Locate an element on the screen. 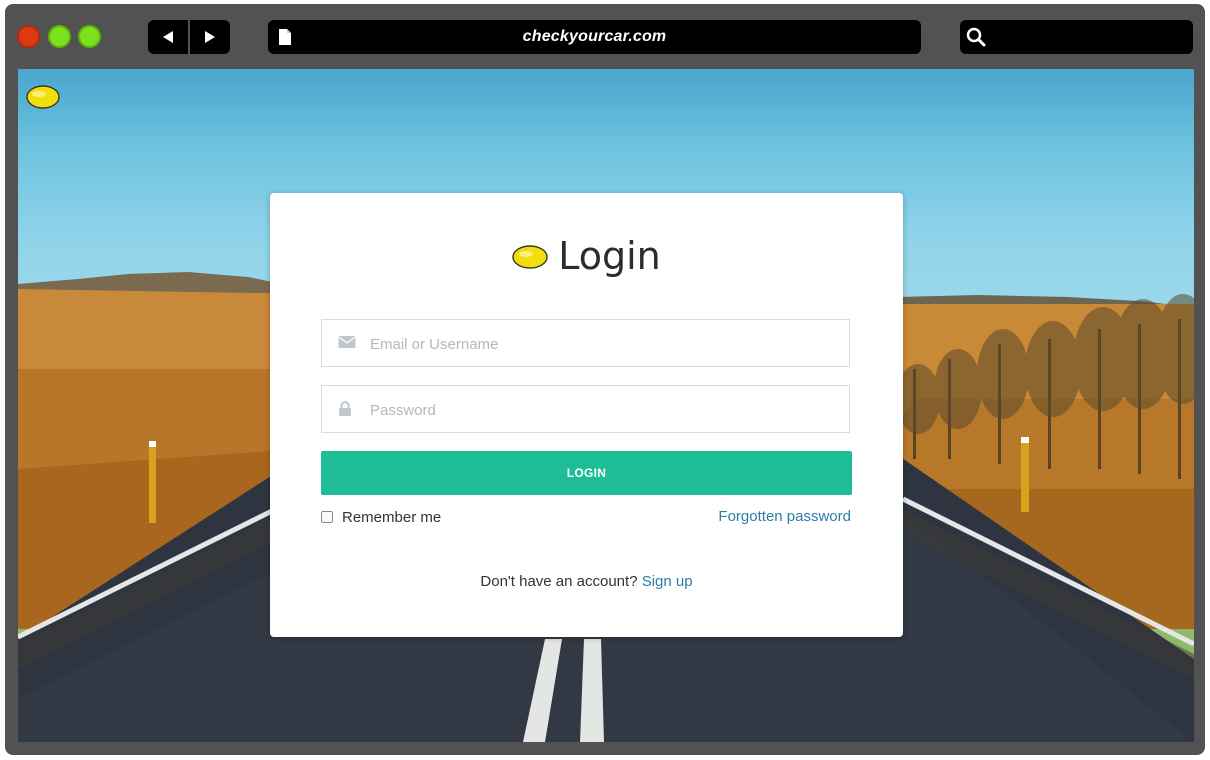 The width and height of the screenshot is (1210, 760). signup-prompt: Don't have an account? Sign up is located at coordinates (586, 581).